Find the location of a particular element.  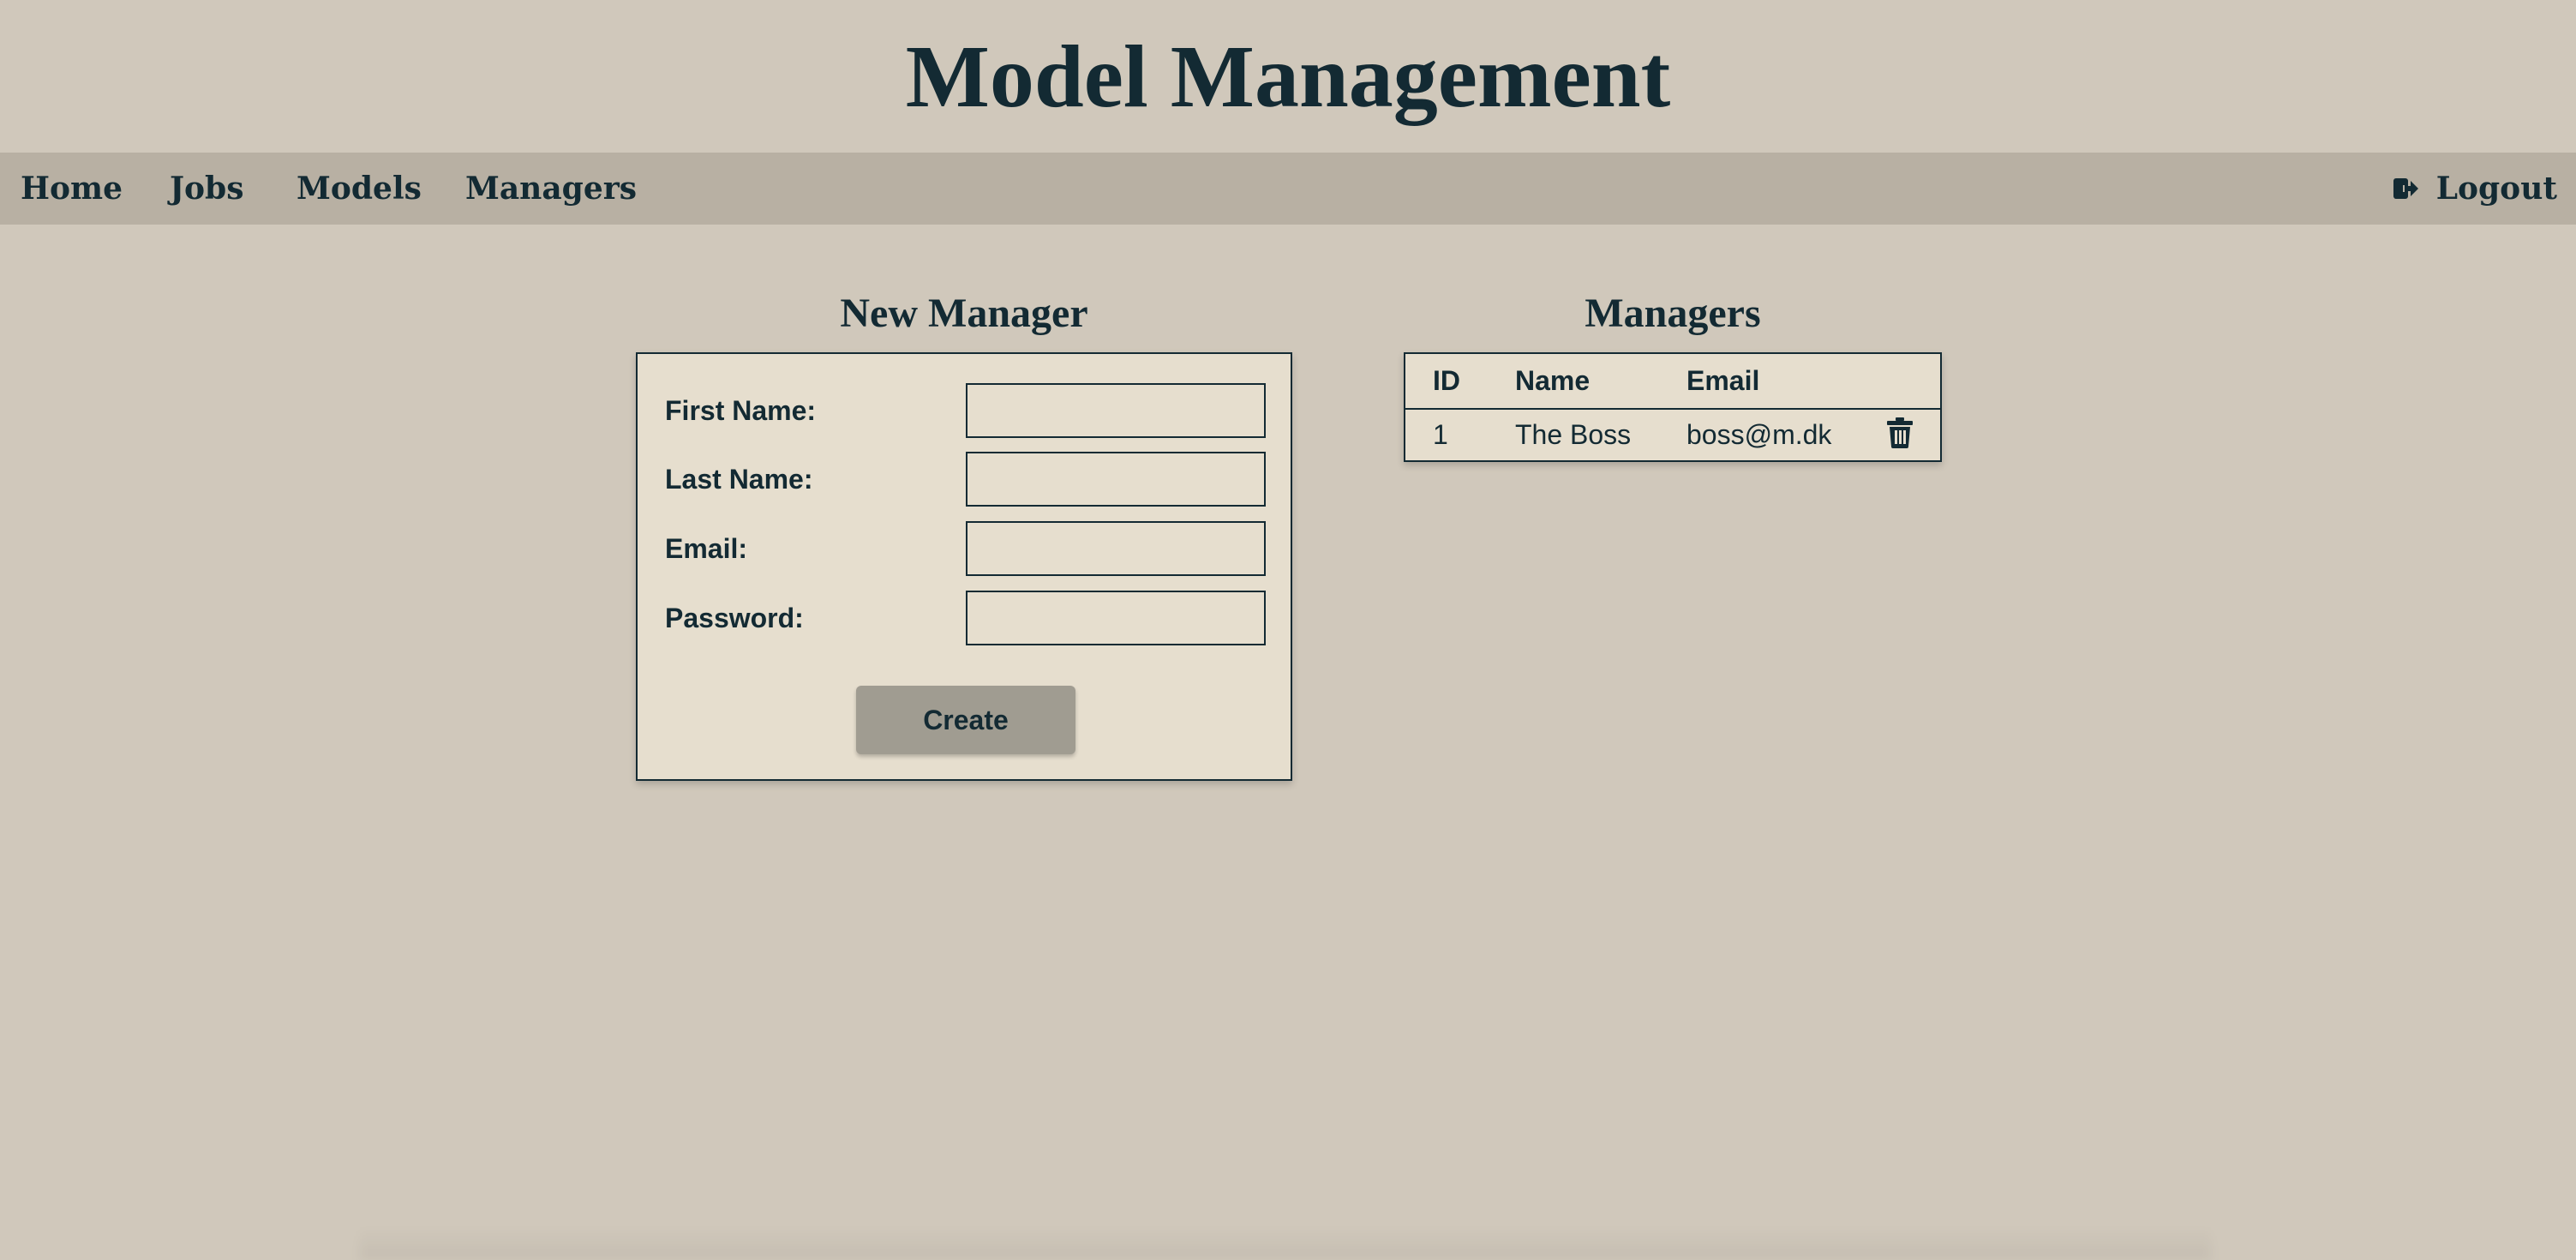

table-header-row: ID Name Email is located at coordinates (1672, 382).